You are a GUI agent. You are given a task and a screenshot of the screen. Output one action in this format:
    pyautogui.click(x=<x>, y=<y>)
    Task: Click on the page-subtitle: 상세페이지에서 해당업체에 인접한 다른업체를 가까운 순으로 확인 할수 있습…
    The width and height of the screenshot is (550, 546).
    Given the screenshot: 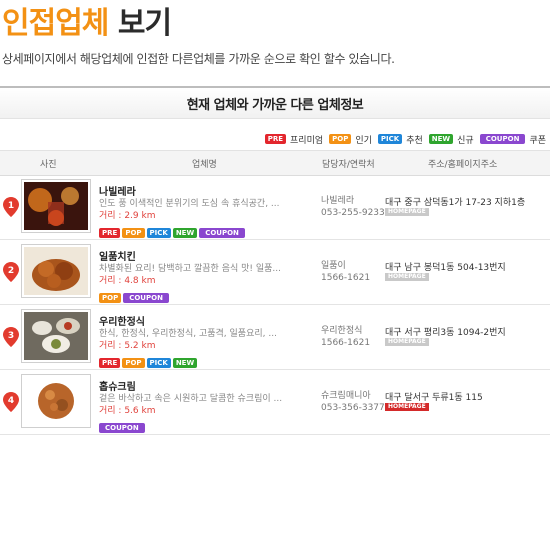 What is the action you would take?
    pyautogui.click(x=198, y=59)
    